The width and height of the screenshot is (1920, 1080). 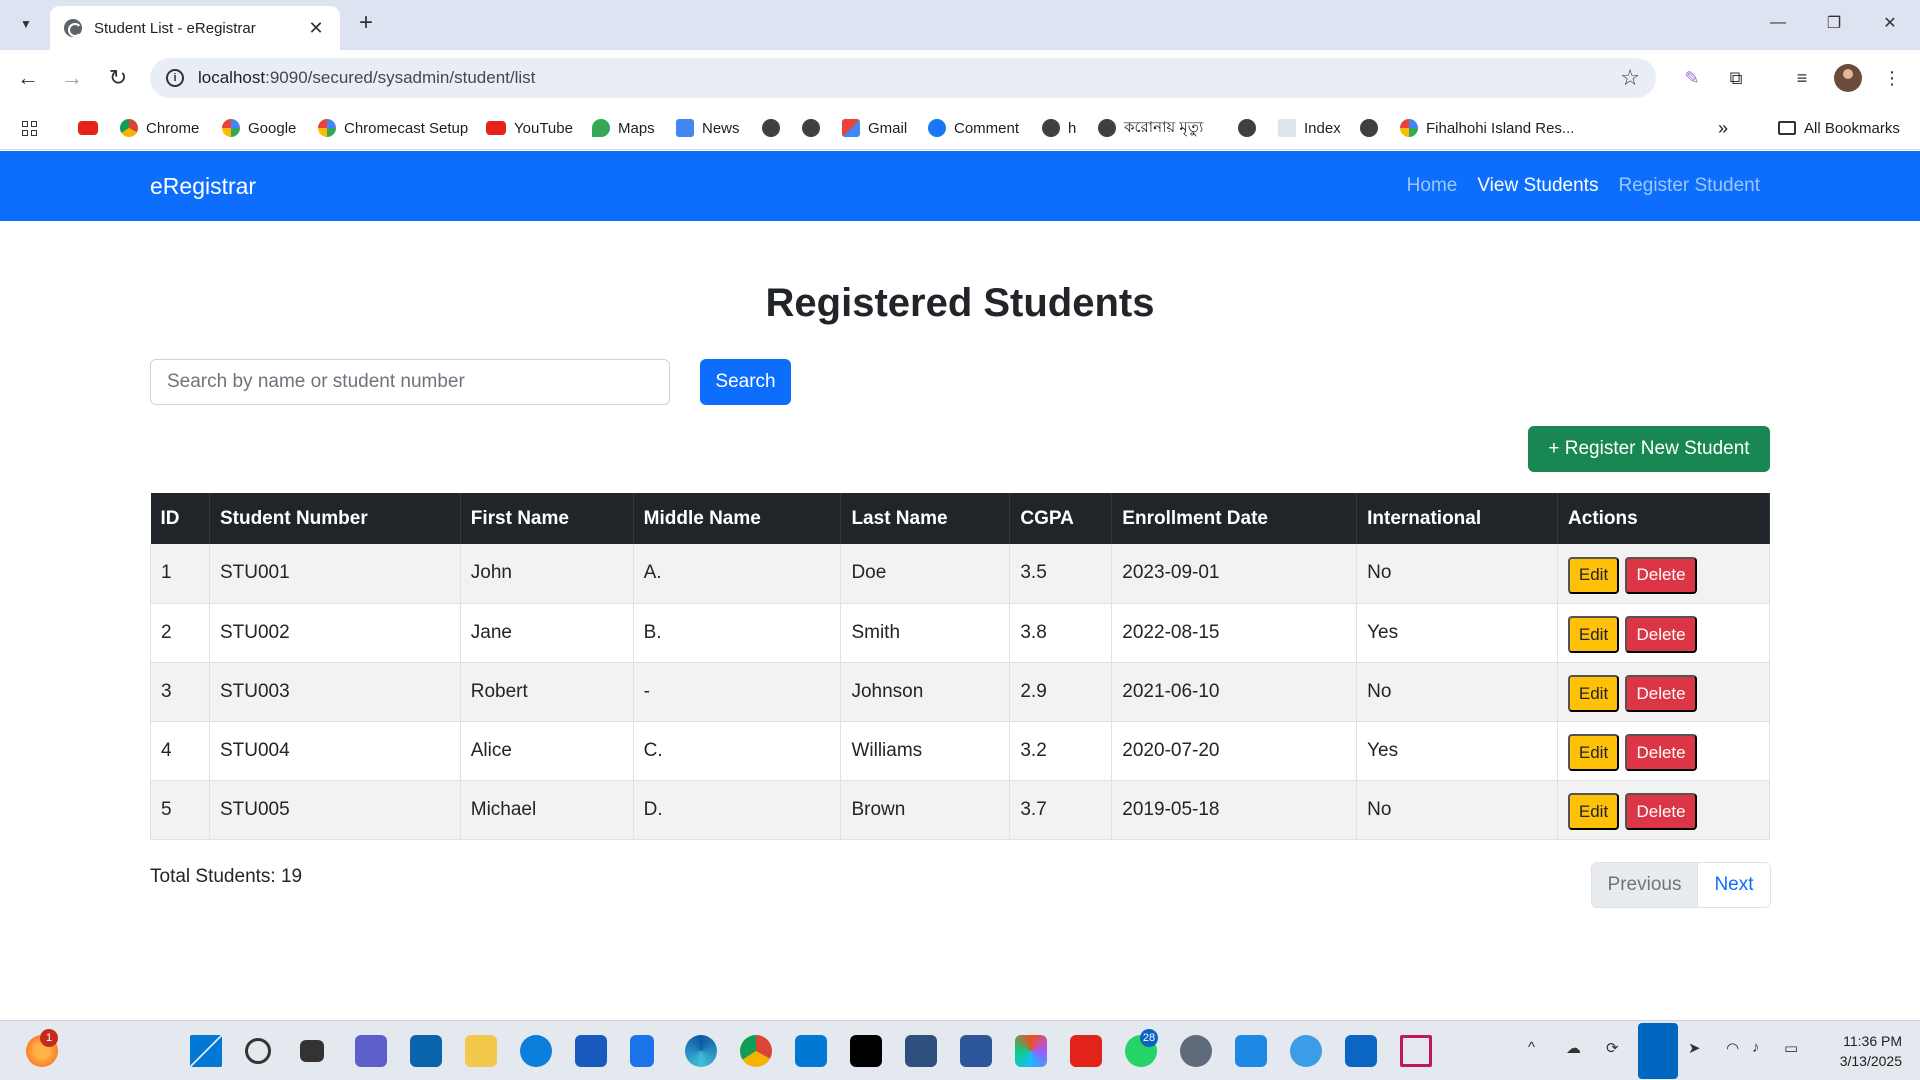 What do you see at coordinates (756, 1051) in the screenshot?
I see `chrome-taskbar-icon` at bounding box center [756, 1051].